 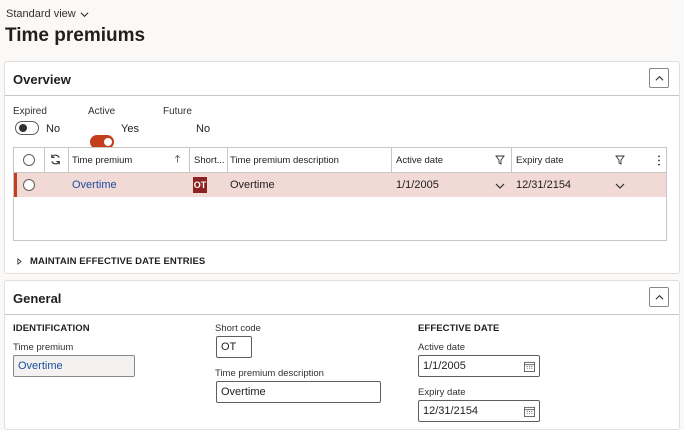 What do you see at coordinates (19, 261) in the screenshot?
I see `caret-right-icon` at bounding box center [19, 261].